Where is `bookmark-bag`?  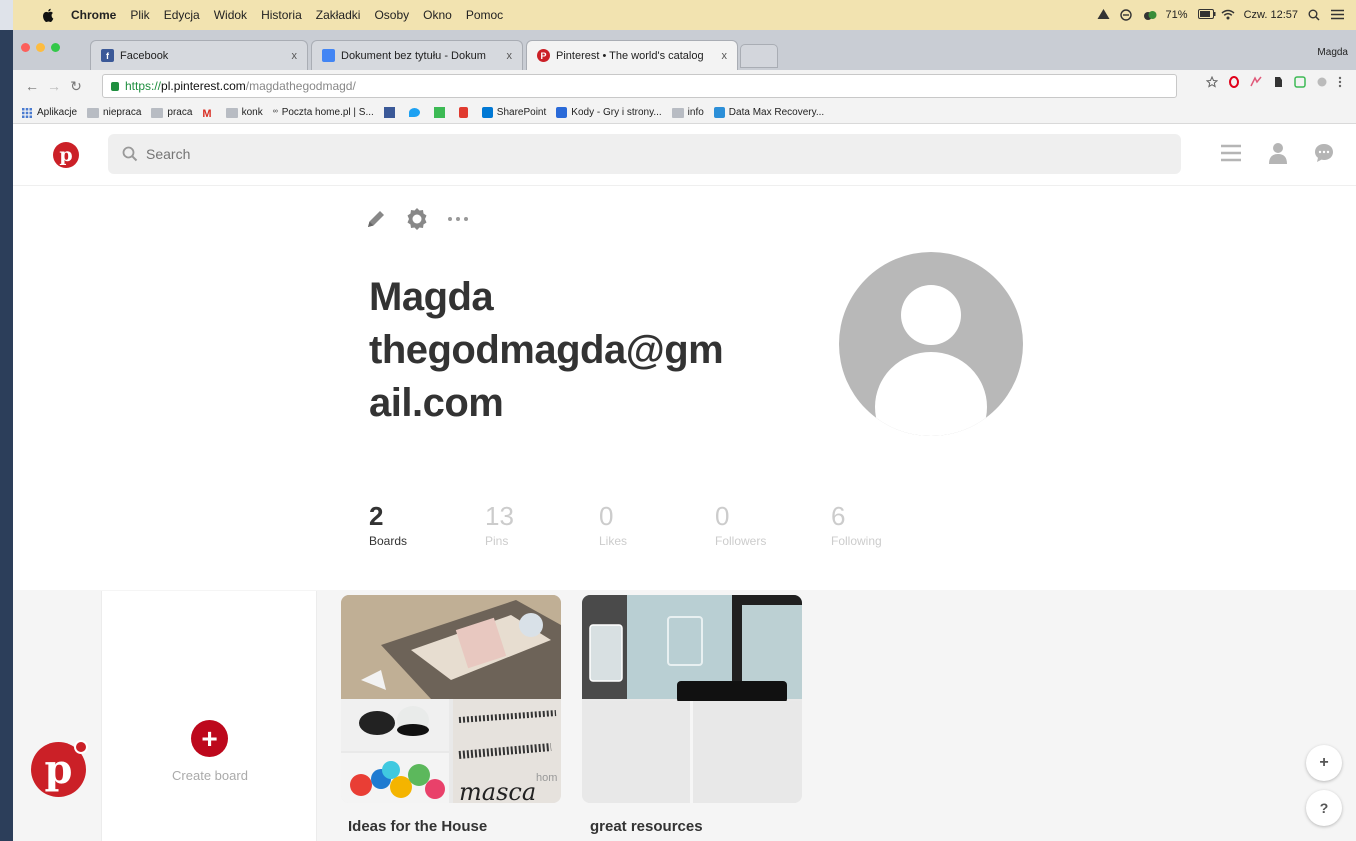
bookmark-bag is located at coordinates (465, 112).